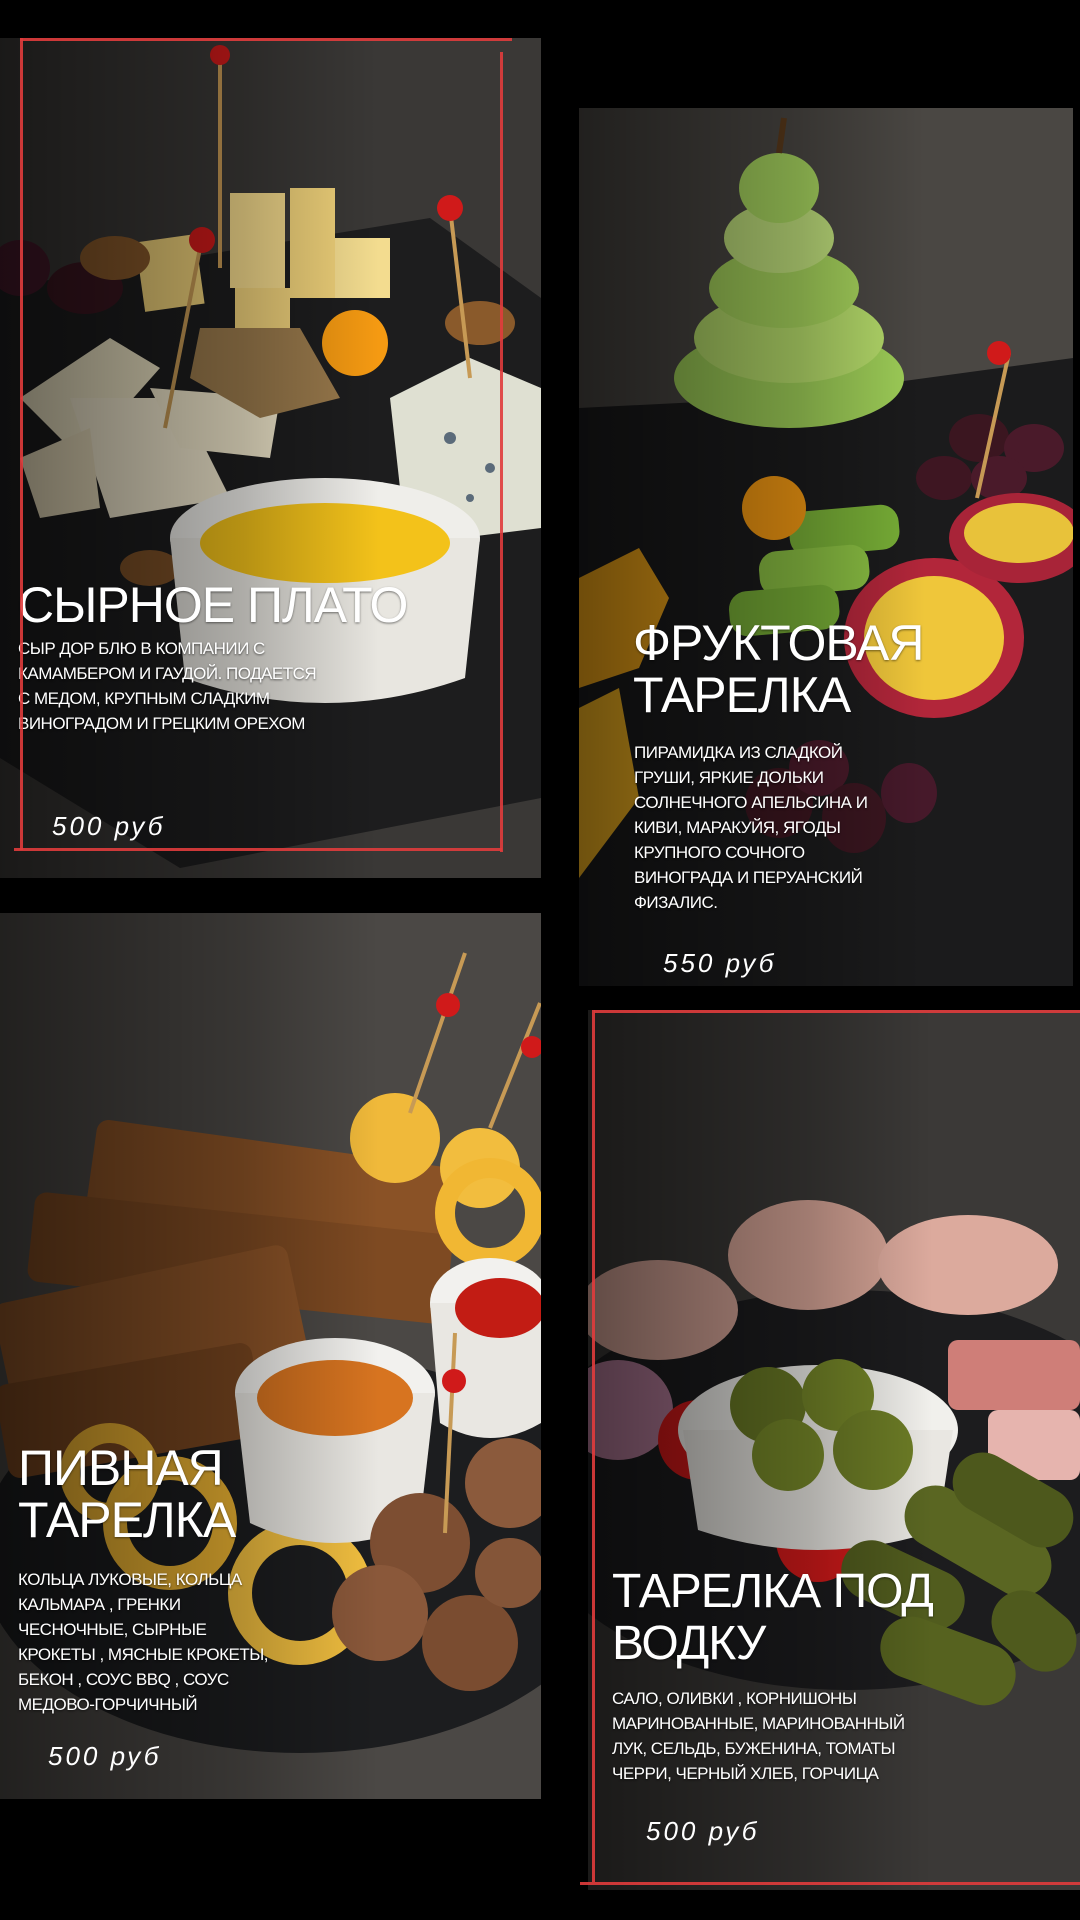  Describe the element at coordinates (703, 1831) in the screenshot. I see `vodka-plate-price: 500 руб` at that location.